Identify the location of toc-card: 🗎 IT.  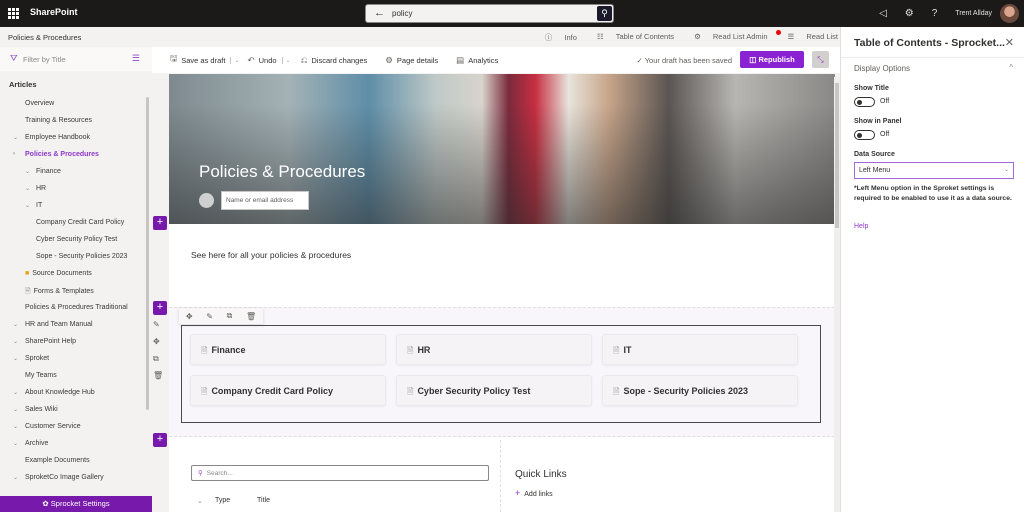
(700, 349).